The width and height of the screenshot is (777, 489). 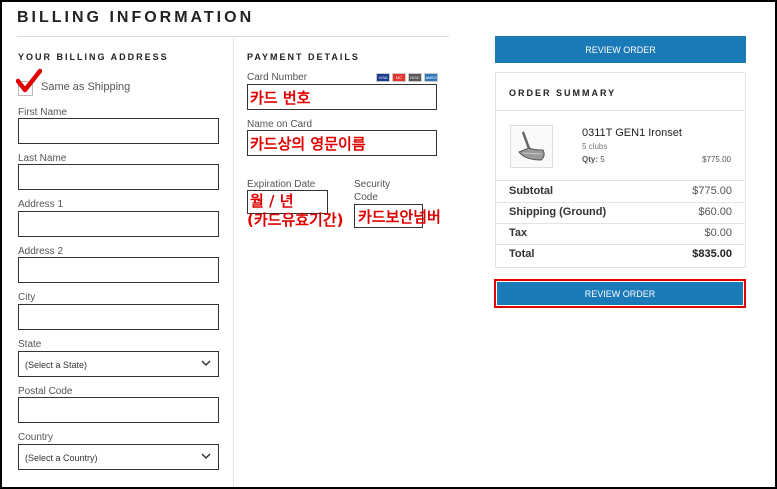 What do you see at coordinates (620, 49) in the screenshot?
I see `review-order-button-top: REVIEW ORDER` at bounding box center [620, 49].